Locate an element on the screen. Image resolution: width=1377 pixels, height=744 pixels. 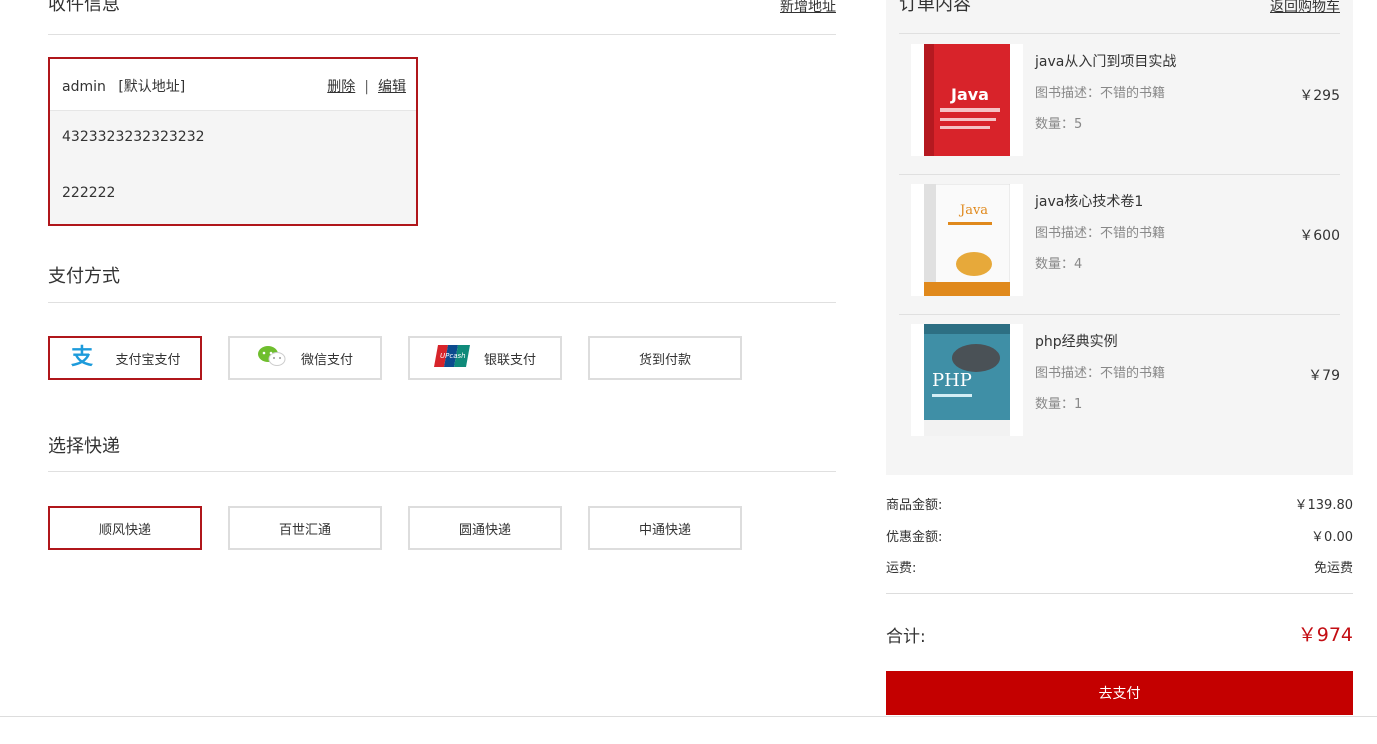
total-value: ￥974 is located at coordinates (1325, 635).